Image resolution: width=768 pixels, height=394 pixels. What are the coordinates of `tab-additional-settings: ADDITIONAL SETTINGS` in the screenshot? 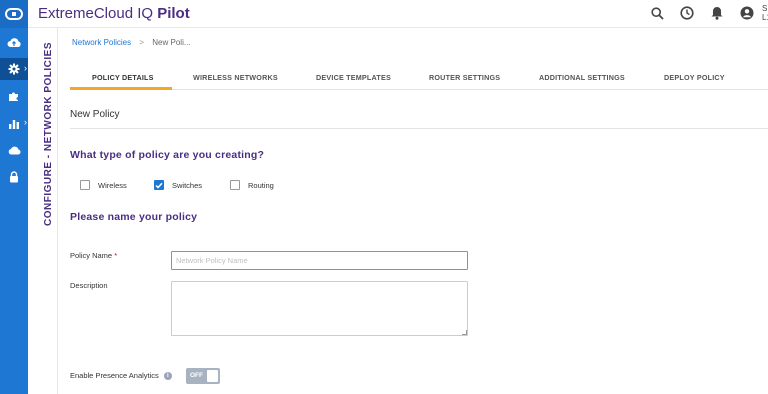 It's located at (582, 77).